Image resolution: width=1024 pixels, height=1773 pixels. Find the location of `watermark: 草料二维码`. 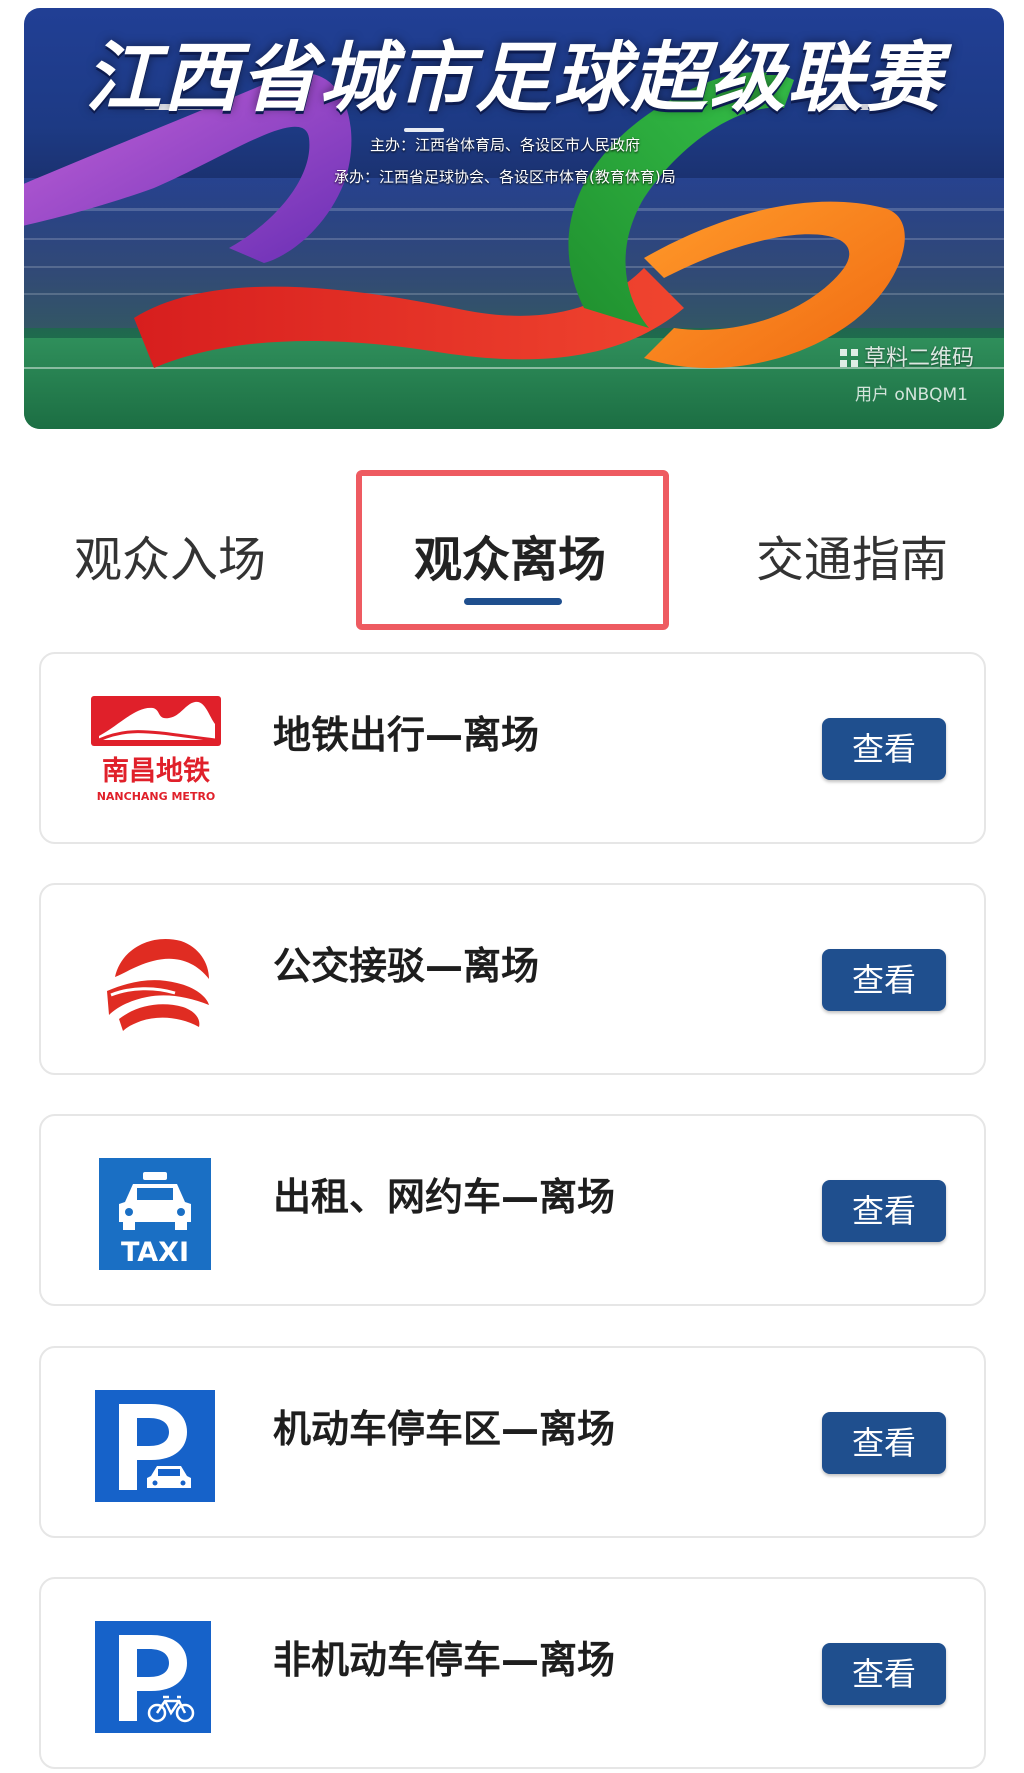

watermark: 草料二维码 is located at coordinates (906, 356).